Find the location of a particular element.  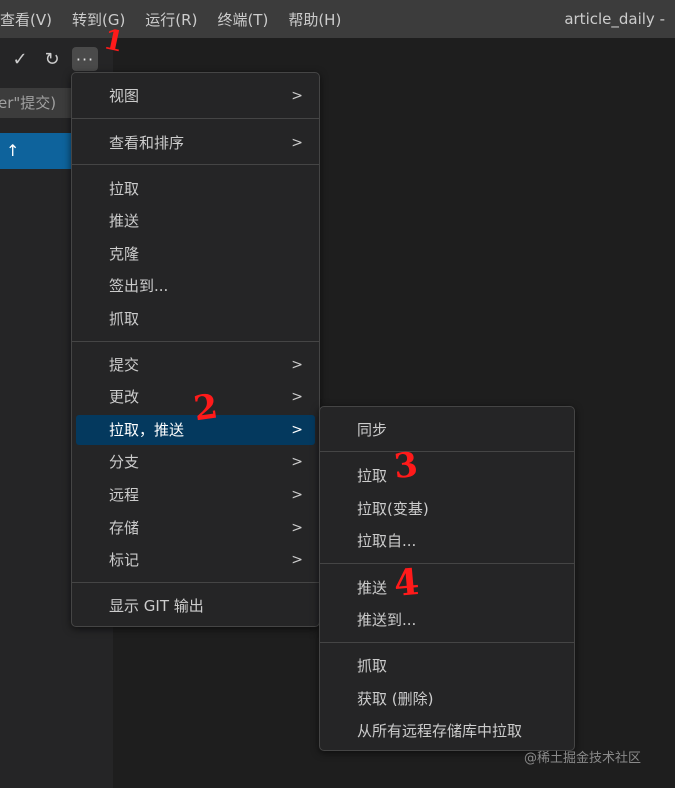

menu-item-view-sort: 查看和排序 > is located at coordinates (195, 143).